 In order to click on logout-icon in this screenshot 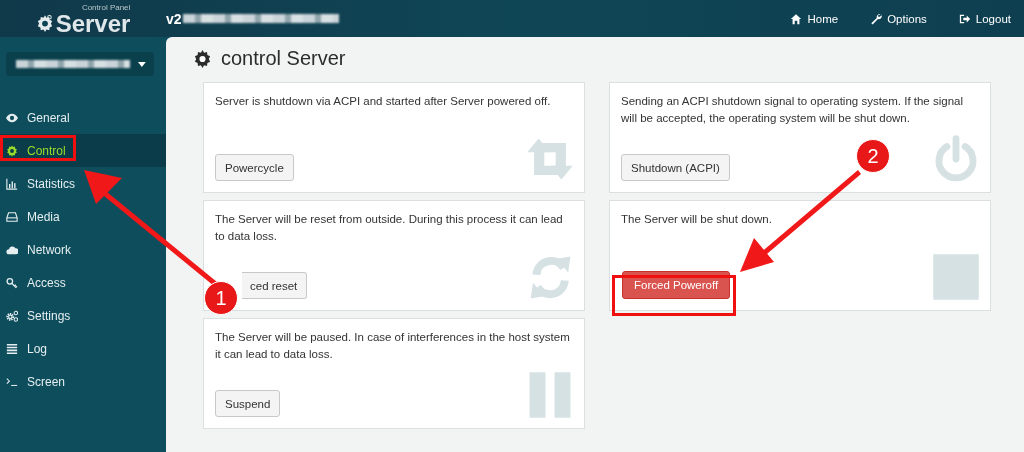, I will do `click(964, 18)`.